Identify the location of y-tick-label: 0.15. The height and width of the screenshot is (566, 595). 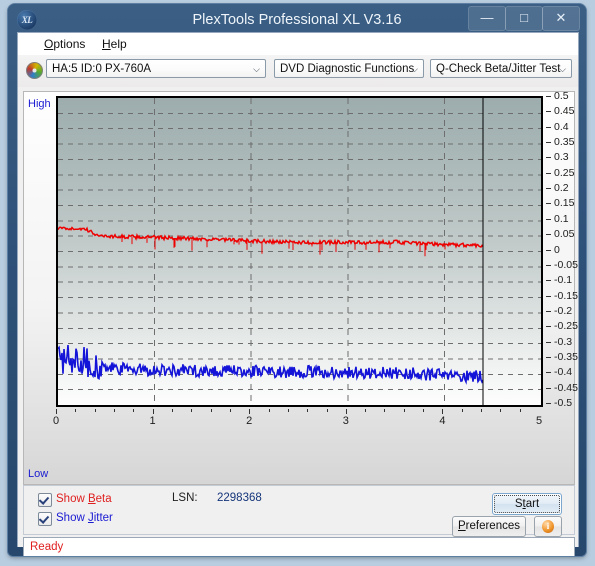
(564, 203).